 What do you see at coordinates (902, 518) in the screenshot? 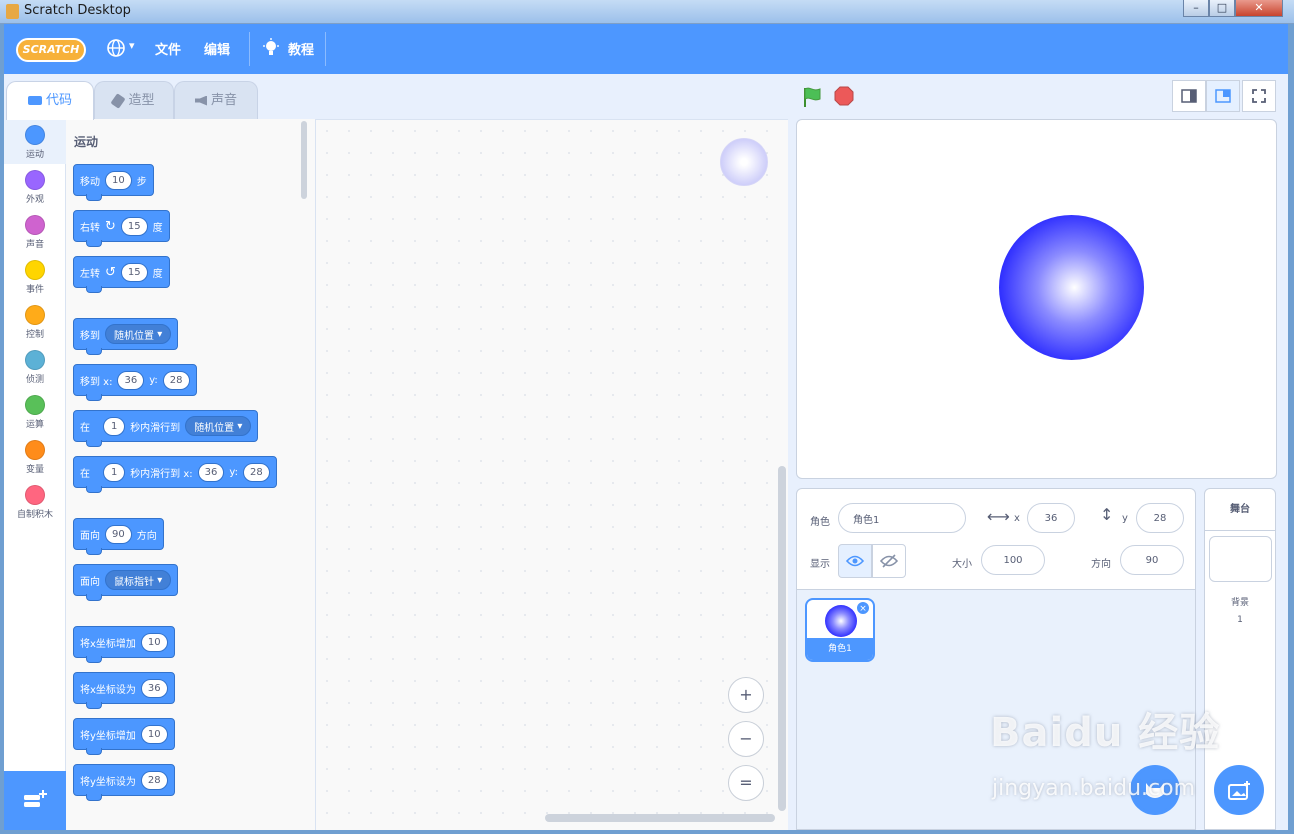
I see `sprite-name-input: 角色1` at bounding box center [902, 518].